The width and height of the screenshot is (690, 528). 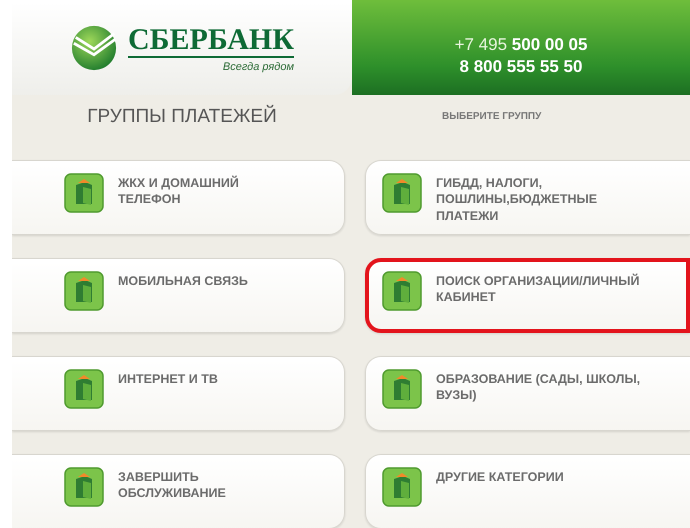 I want to click on logo-icon, so click(x=94, y=48).